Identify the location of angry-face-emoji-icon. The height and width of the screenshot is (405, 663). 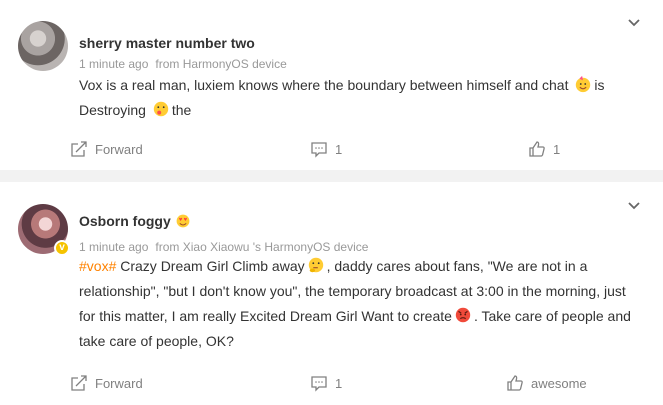
(463, 315).